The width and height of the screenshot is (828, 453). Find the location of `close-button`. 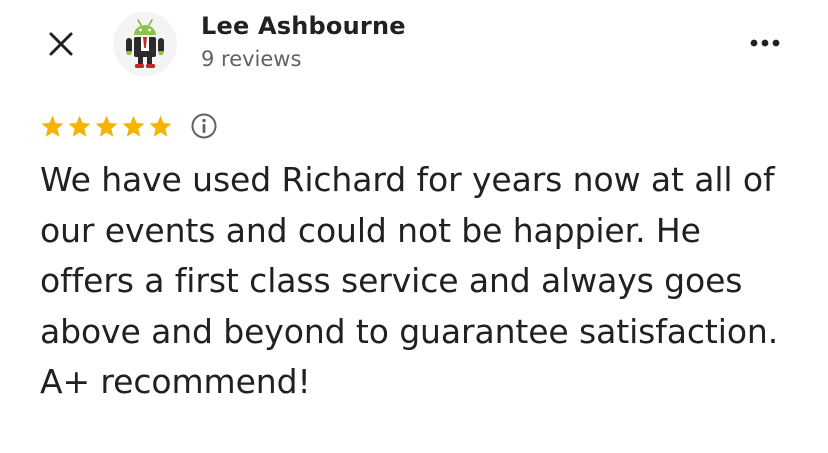

close-button is located at coordinates (61, 44).